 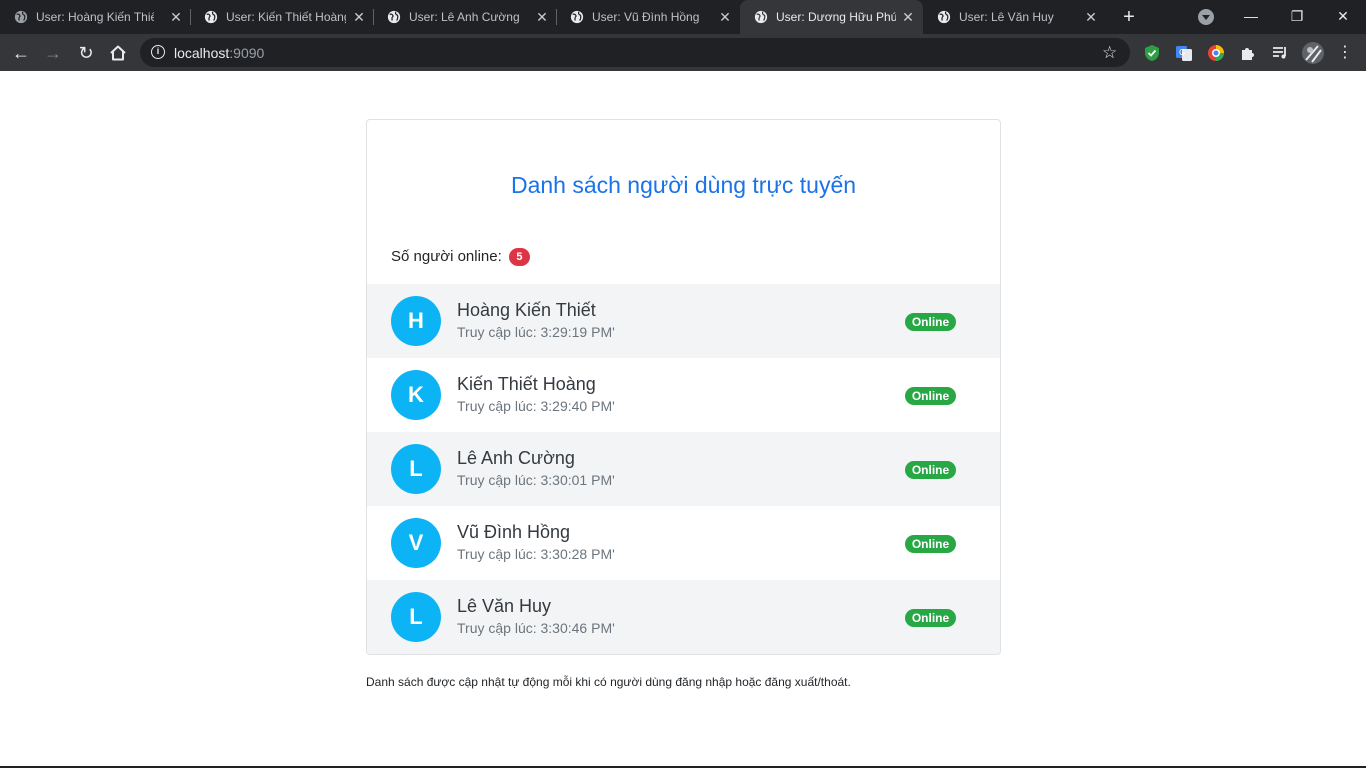 What do you see at coordinates (1251, 16) in the screenshot?
I see `minimize-button: —` at bounding box center [1251, 16].